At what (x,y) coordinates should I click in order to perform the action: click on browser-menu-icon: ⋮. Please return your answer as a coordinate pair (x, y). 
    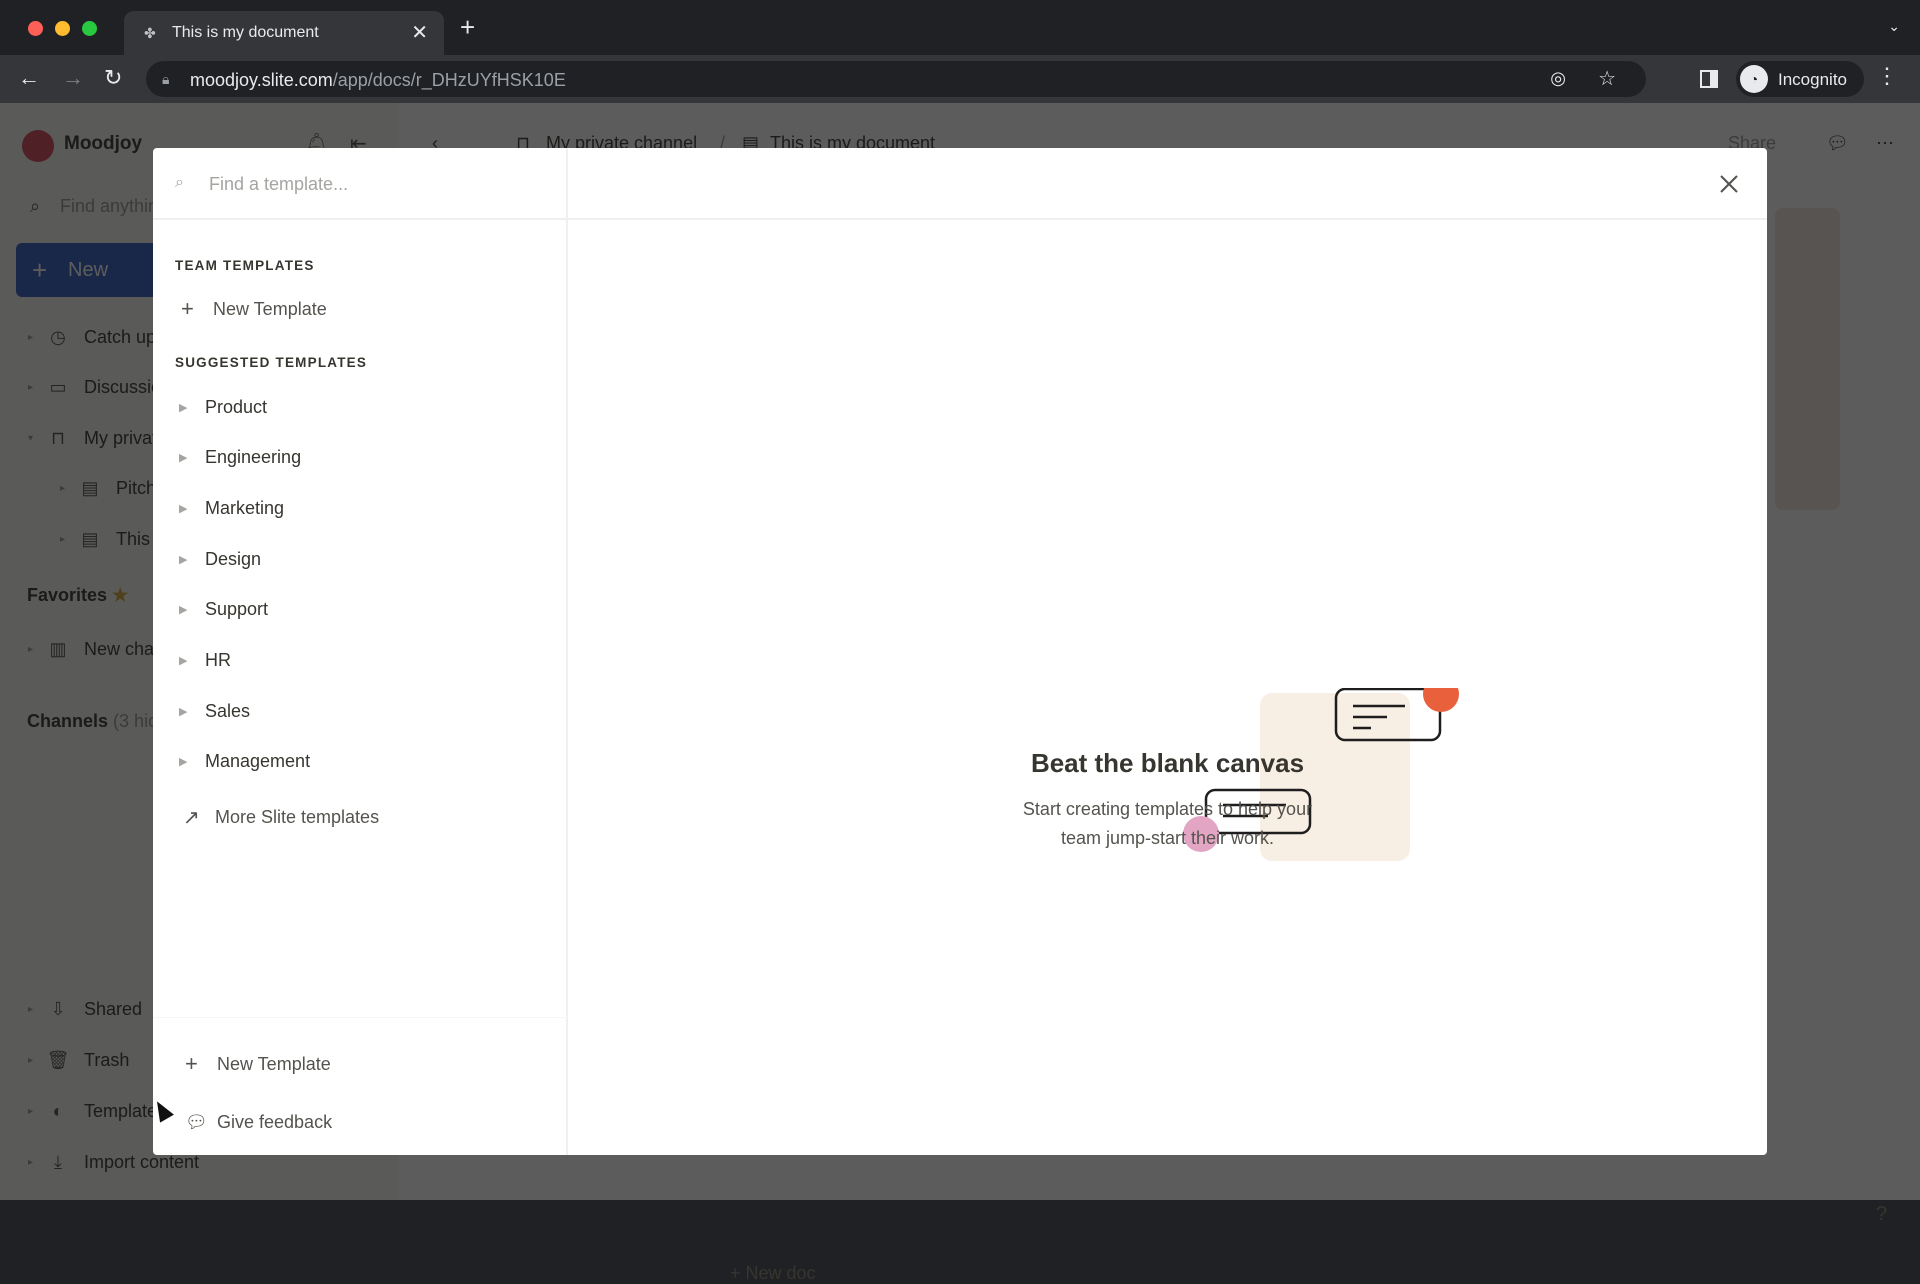
    Looking at the image, I should click on (1887, 76).